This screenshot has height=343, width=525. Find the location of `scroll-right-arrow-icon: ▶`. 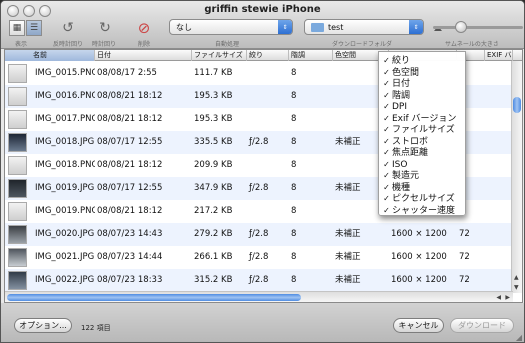

scroll-right-arrow-icon: ▶ is located at coordinates (507, 297).